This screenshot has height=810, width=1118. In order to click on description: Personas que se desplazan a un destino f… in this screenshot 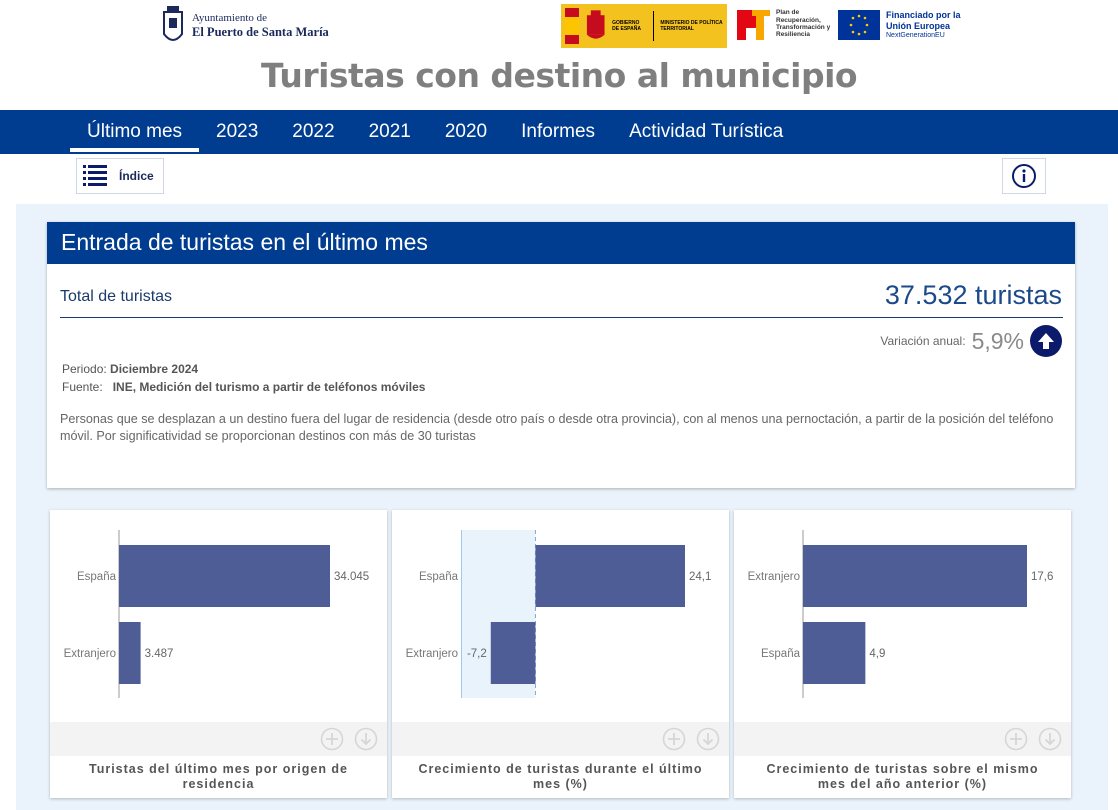, I will do `click(557, 427)`.